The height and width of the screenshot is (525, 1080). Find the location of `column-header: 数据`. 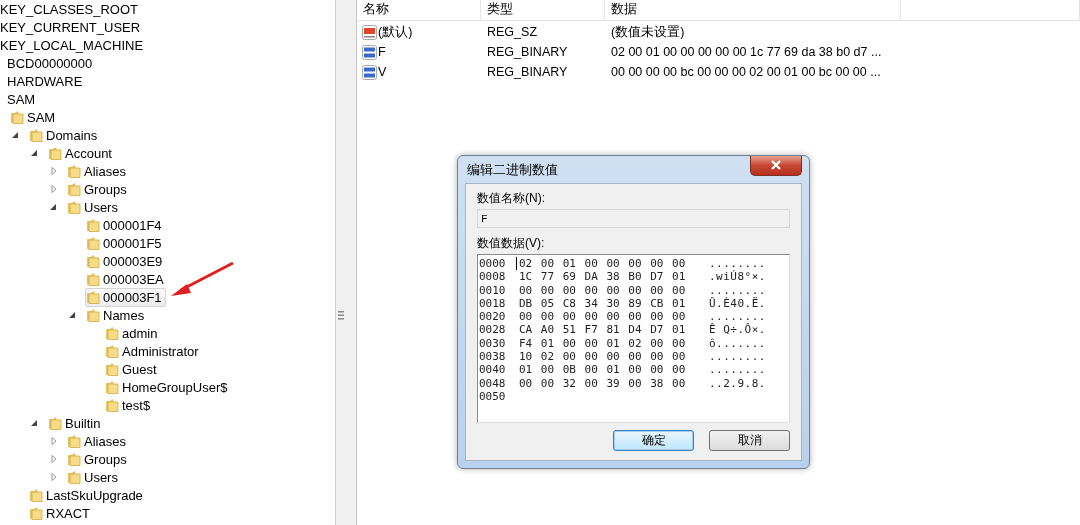

column-header: 数据 is located at coordinates (753, 10).